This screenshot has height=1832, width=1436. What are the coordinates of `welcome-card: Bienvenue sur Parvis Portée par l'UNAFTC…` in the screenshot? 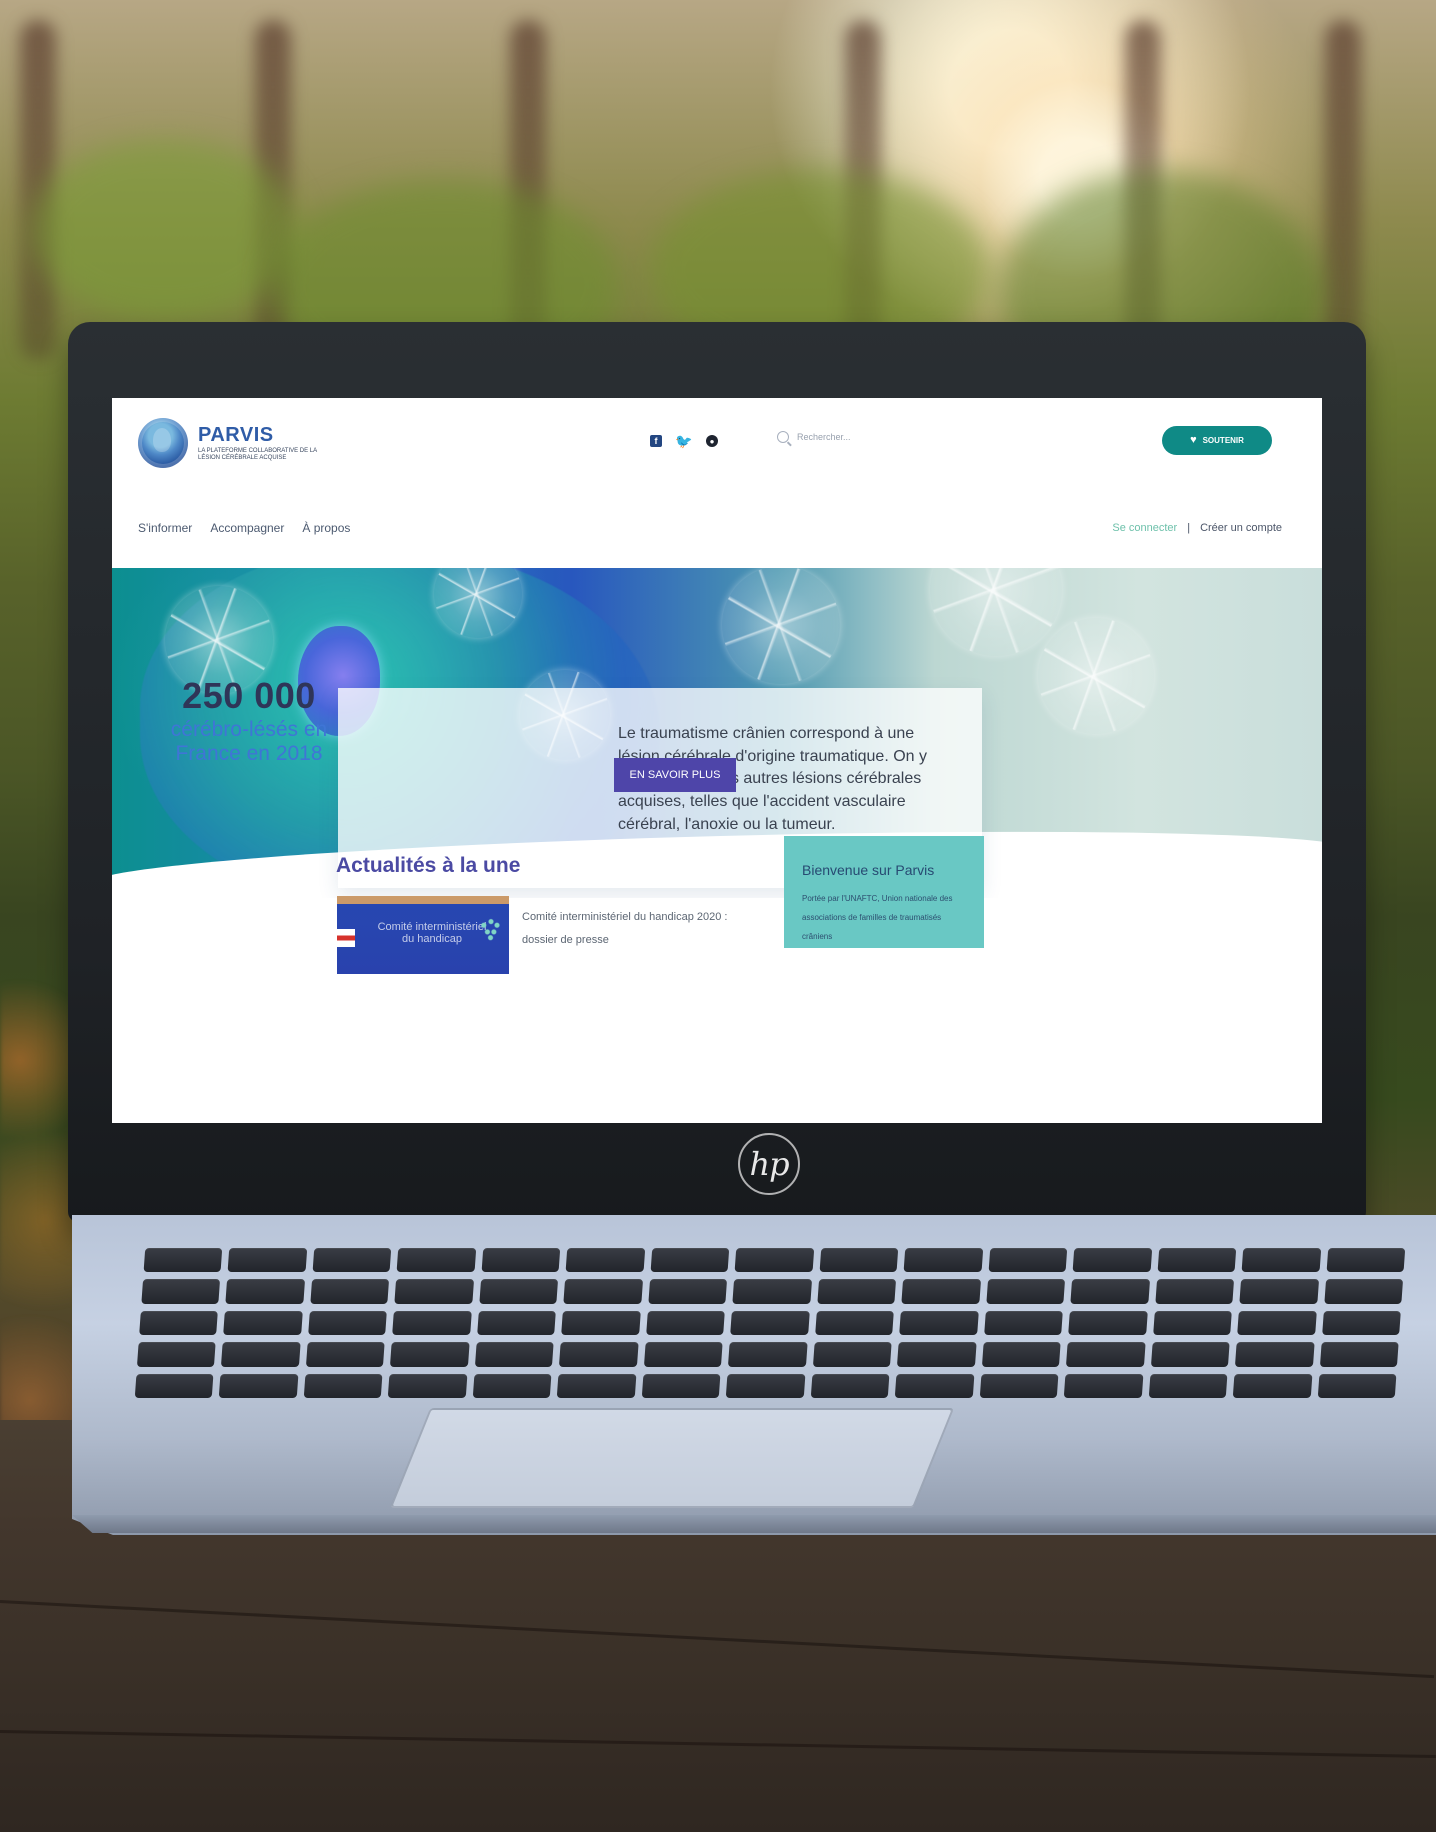 It's located at (884, 892).